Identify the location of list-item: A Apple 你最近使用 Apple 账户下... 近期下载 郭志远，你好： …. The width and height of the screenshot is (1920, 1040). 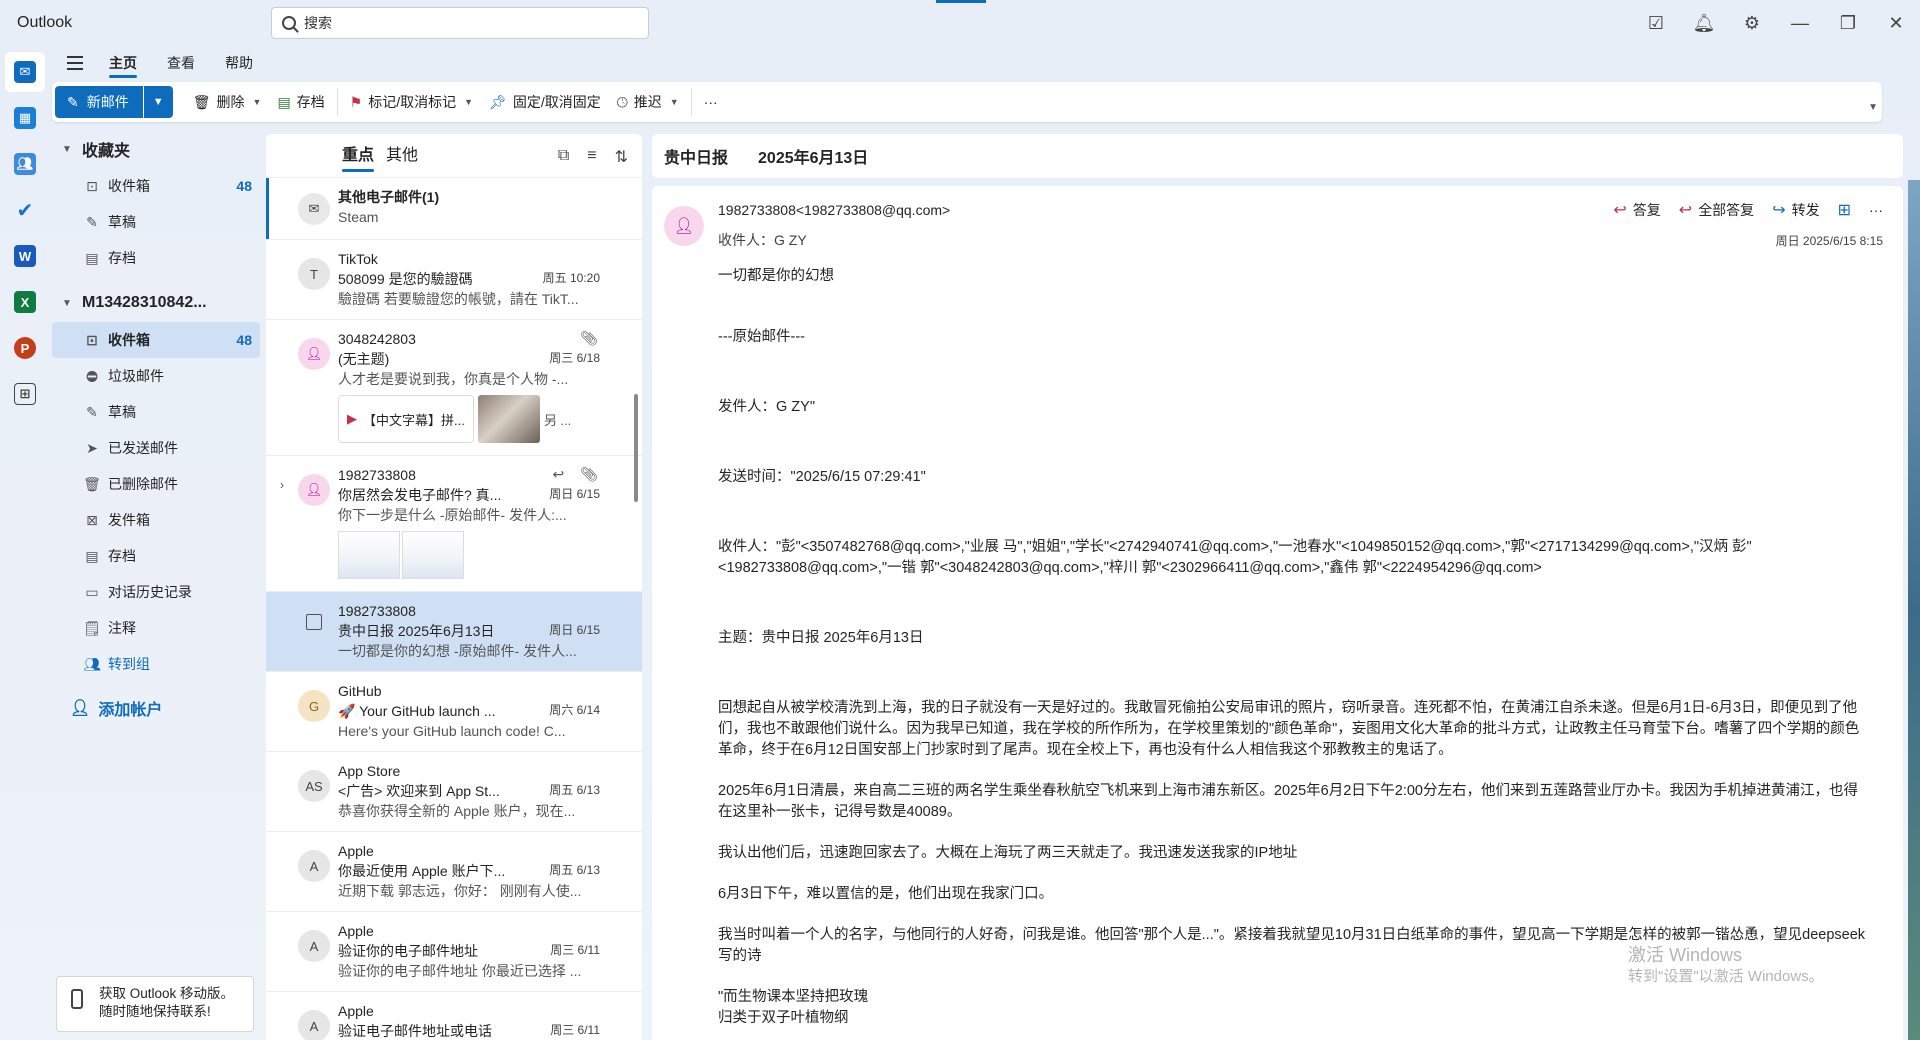
(454, 872).